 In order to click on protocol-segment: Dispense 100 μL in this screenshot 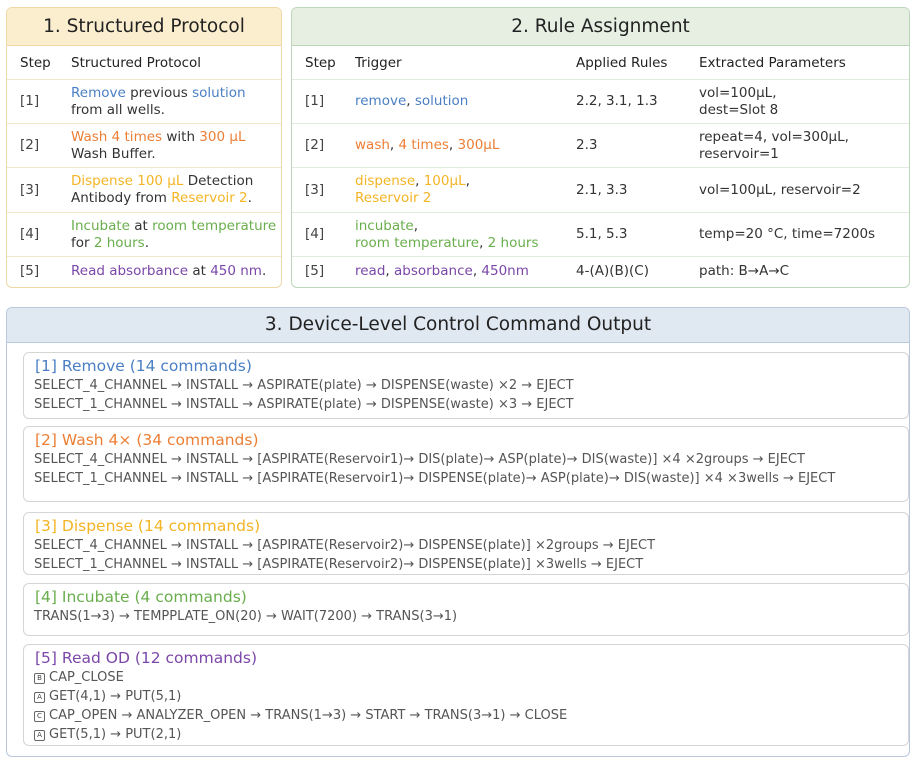, I will do `click(127, 181)`.